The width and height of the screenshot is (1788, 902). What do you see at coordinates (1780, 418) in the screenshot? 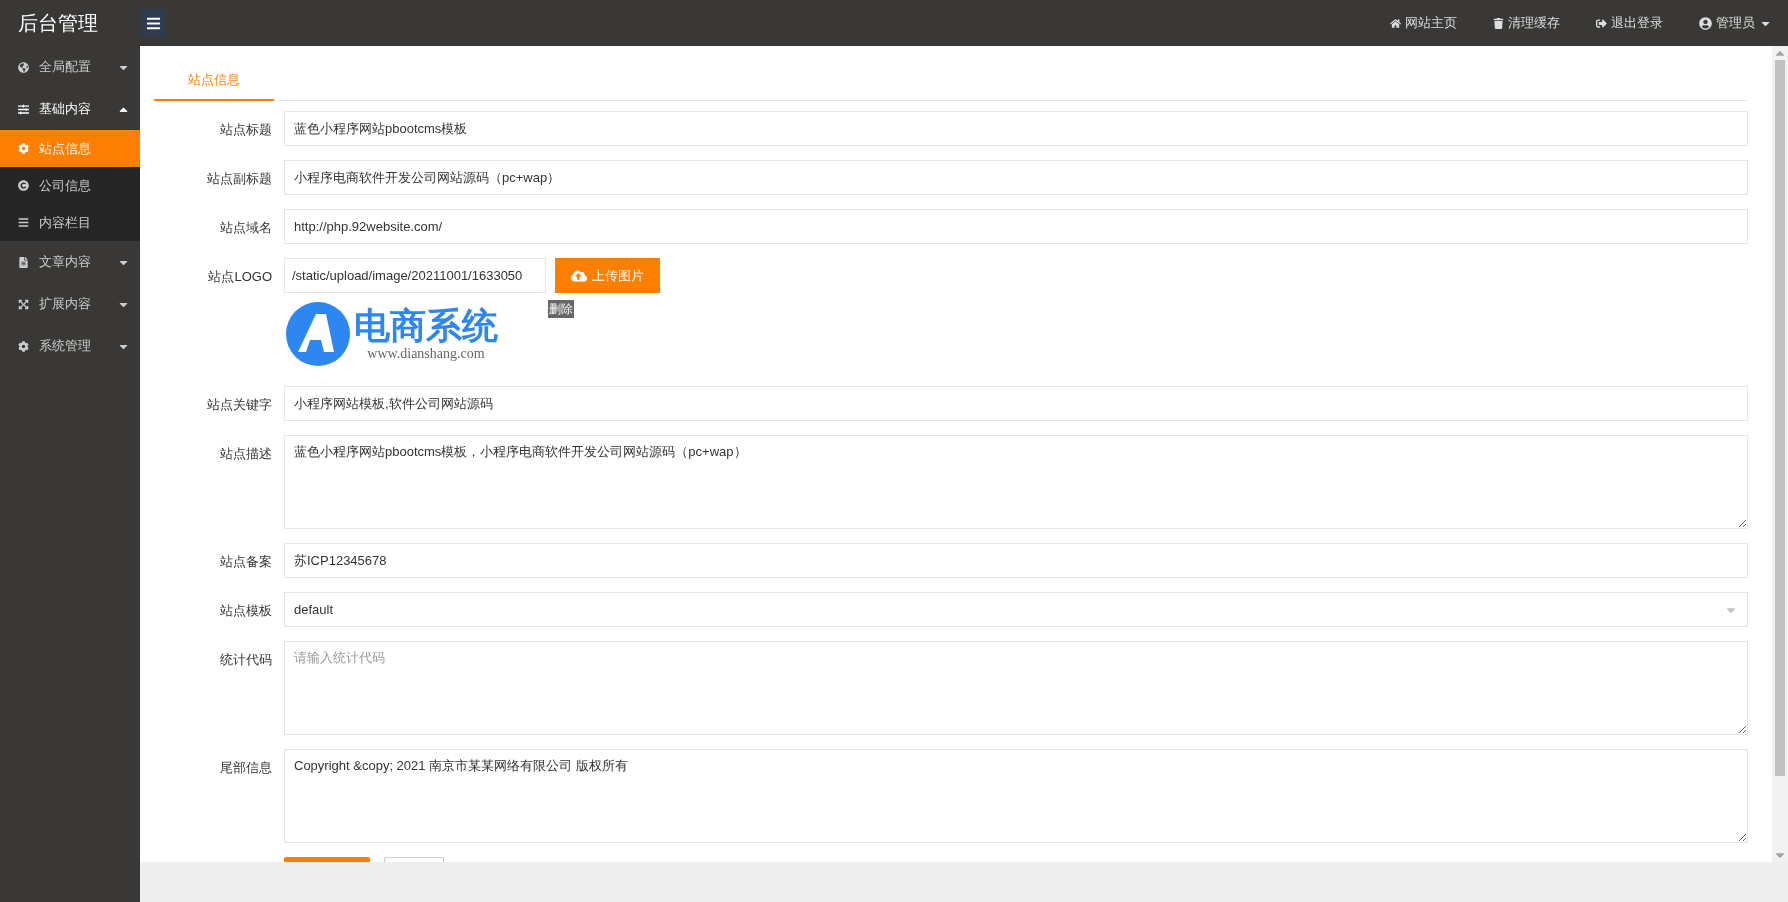
I see `scrollbar-thumb` at bounding box center [1780, 418].